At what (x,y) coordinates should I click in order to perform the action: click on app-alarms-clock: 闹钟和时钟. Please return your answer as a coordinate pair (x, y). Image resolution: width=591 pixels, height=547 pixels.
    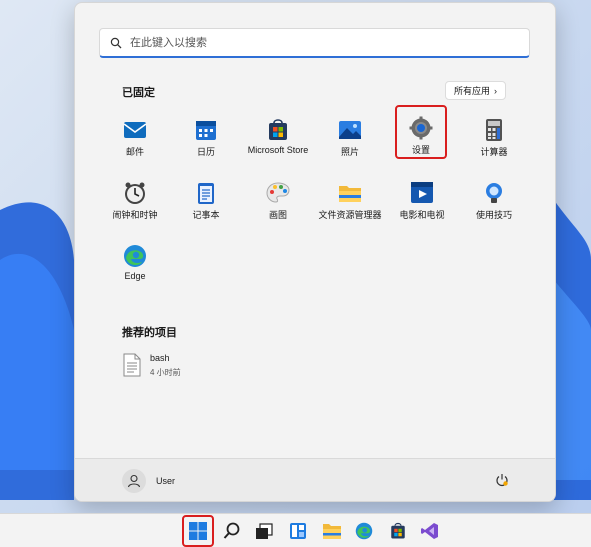
    Looking at the image, I should click on (135, 201).